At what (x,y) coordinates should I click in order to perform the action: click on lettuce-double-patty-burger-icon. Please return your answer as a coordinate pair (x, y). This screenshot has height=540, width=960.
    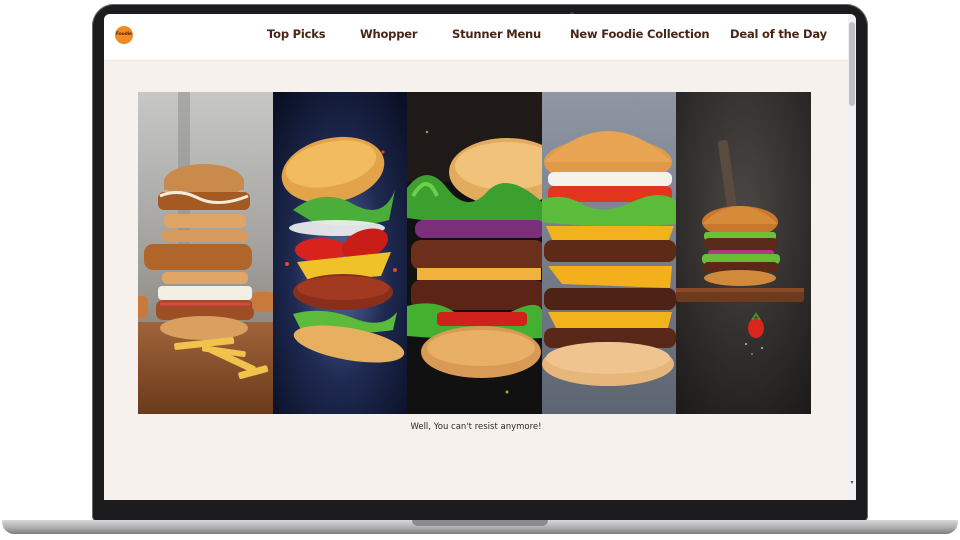
    Looking at the image, I should click on (474, 253).